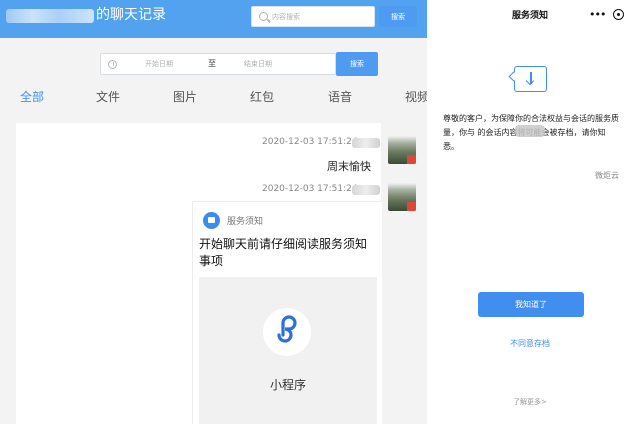 The width and height of the screenshot is (633, 424). I want to click on disagree-archive-link: 不同意存档, so click(530, 343).